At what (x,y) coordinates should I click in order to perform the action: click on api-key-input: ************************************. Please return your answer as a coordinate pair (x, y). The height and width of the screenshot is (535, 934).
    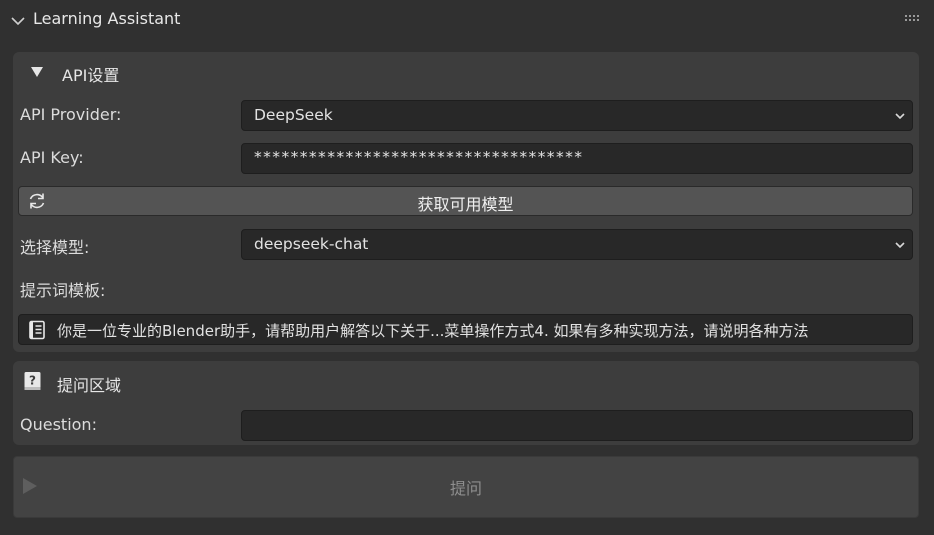
    Looking at the image, I should click on (577, 158).